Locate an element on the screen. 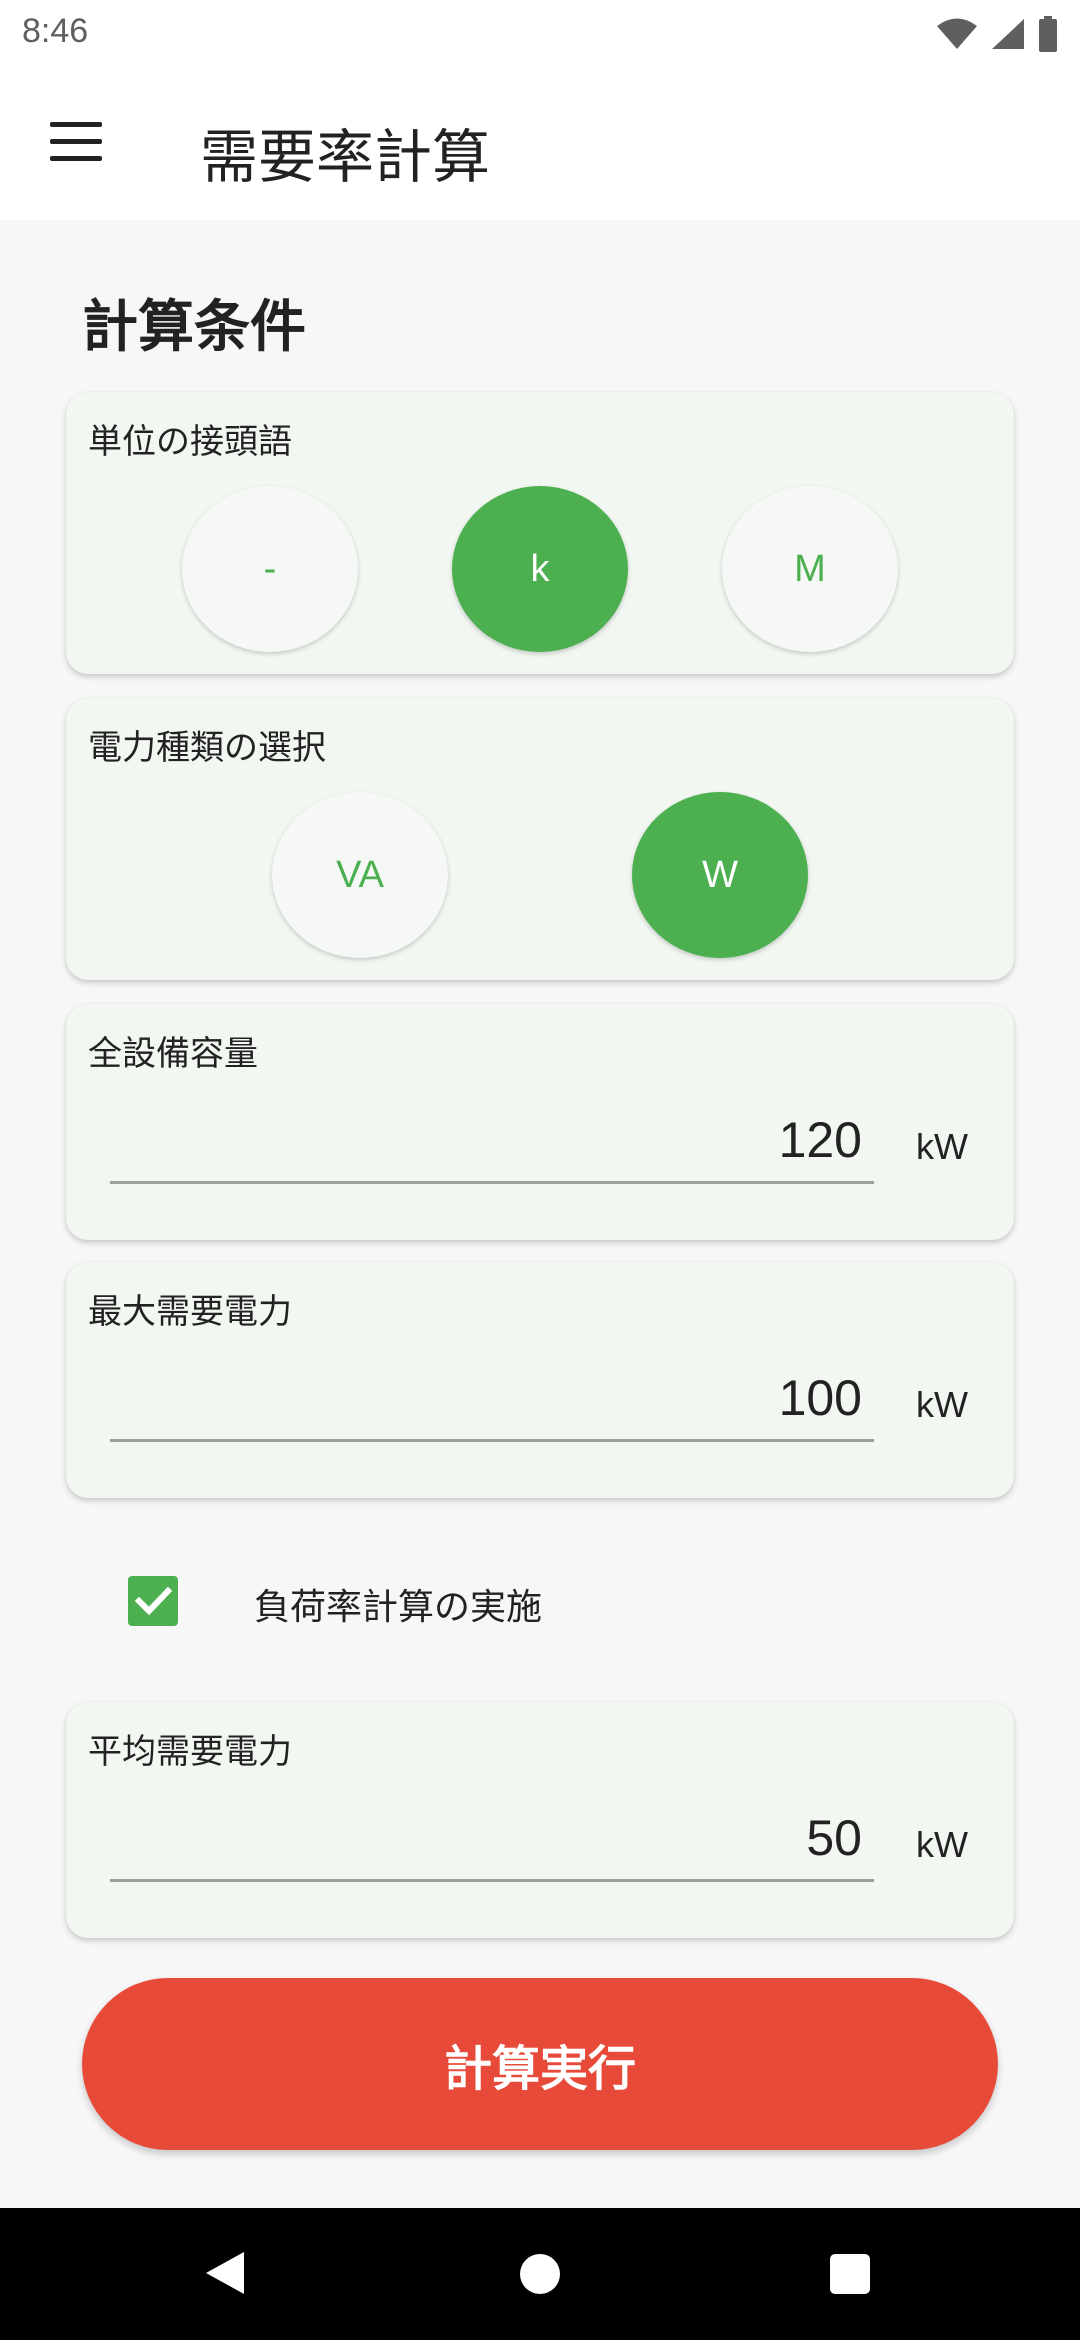 This screenshot has width=1080, height=2340. prefix-label: 単位の接頭語 is located at coordinates (190, 442).